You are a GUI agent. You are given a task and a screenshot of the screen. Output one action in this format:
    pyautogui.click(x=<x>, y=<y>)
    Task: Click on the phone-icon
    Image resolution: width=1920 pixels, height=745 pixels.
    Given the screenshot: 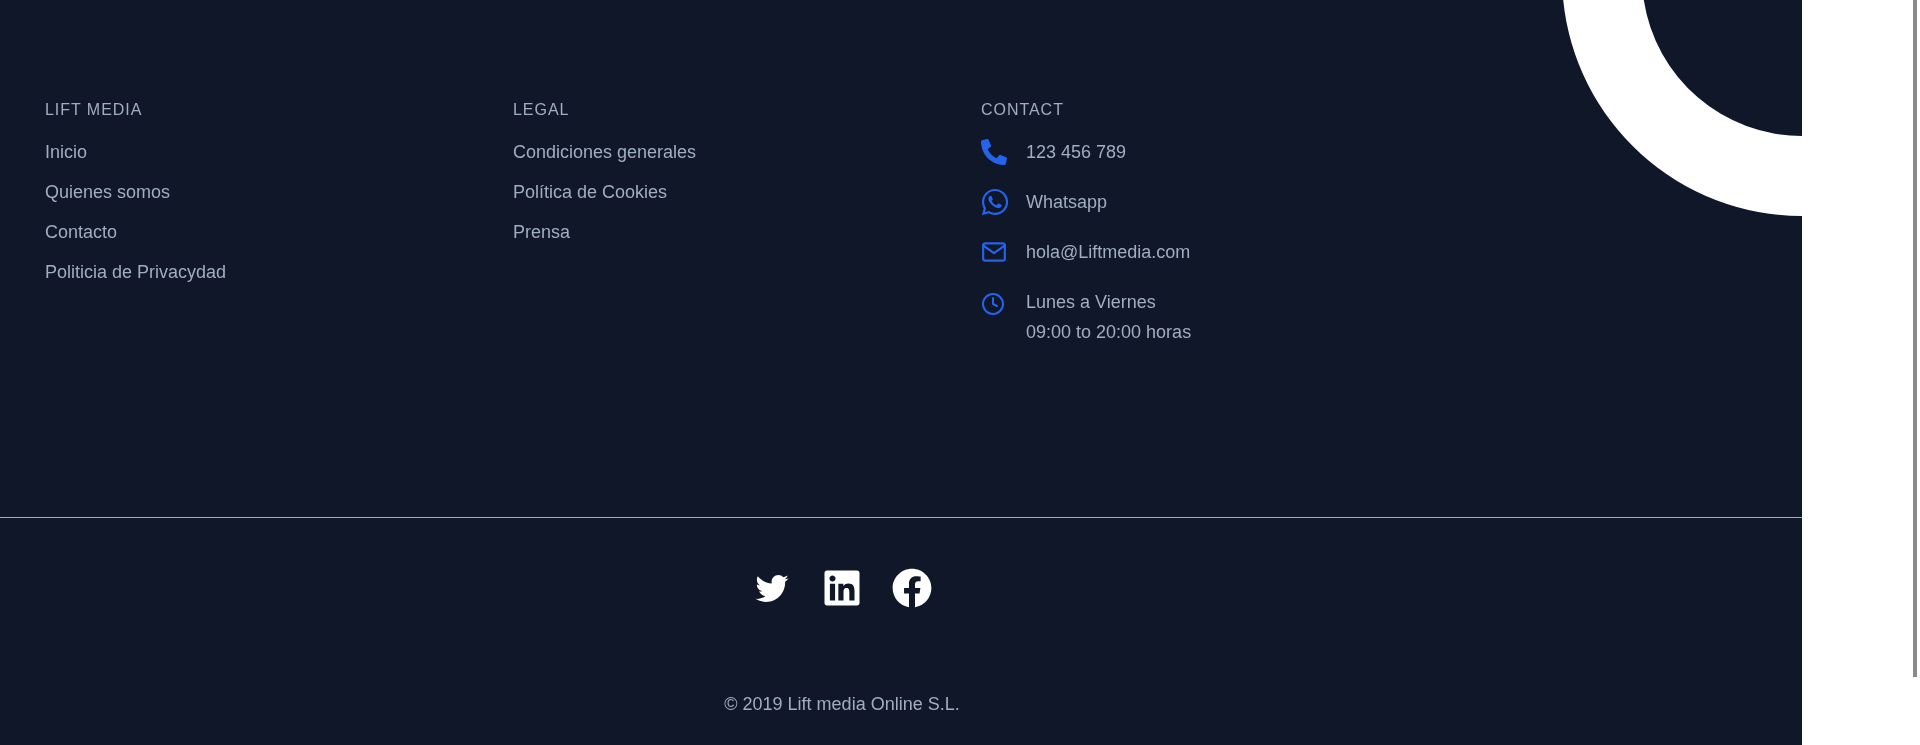 What is the action you would take?
    pyautogui.click(x=994, y=152)
    